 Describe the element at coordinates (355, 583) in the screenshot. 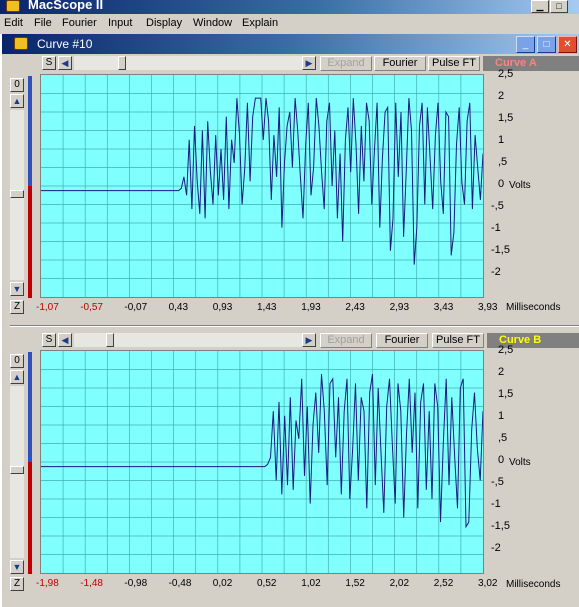

I see `x-tick-label: 1,52` at that location.